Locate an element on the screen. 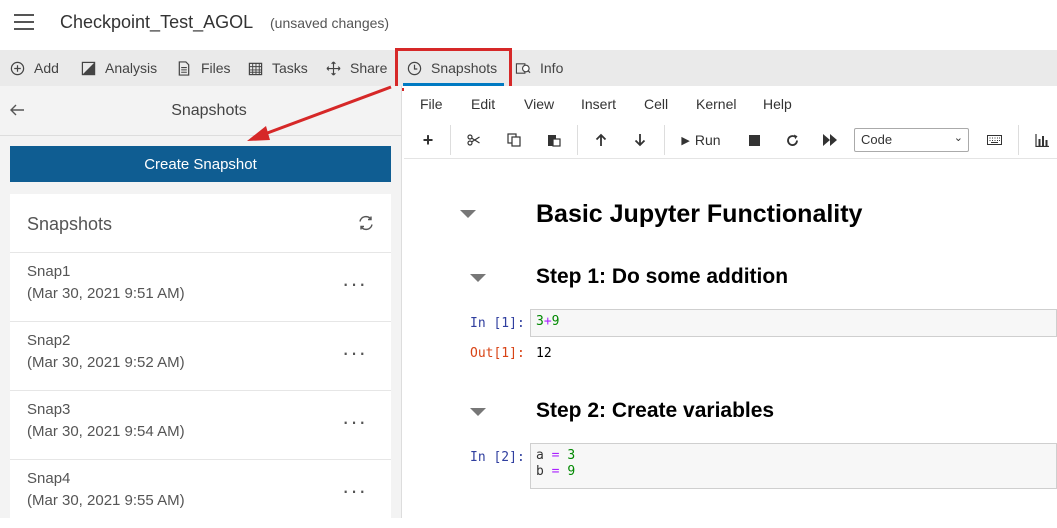 The height and width of the screenshot is (528, 1057). cell2-input-prompt: In [2]: is located at coordinates (497, 457).